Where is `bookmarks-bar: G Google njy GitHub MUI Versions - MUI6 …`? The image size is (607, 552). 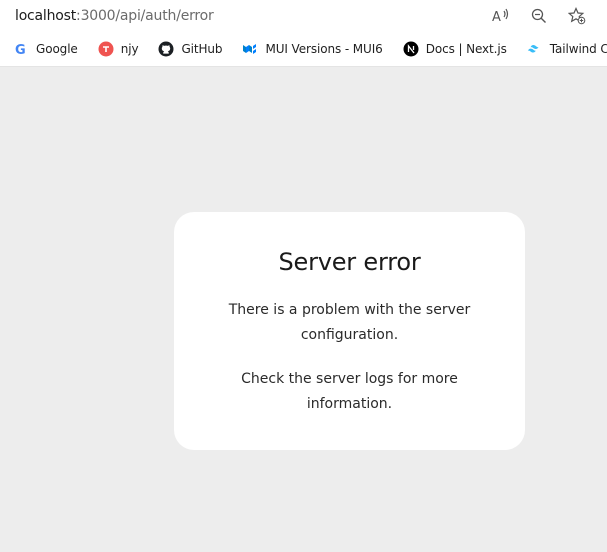
bookmarks-bar: G Google njy GitHub MUI Versions - MUI6 … is located at coordinates (303, 49).